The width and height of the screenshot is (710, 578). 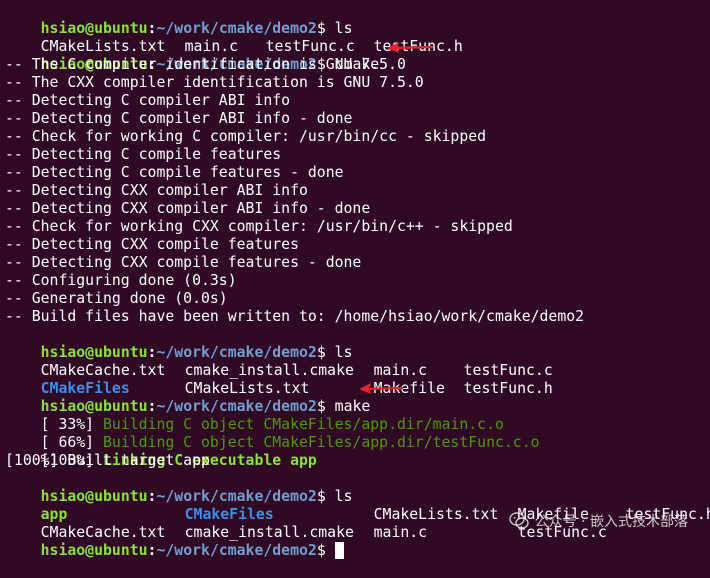 I want to click on cmake-output-line: -- Detecting CXX compile features, so click(x=152, y=244).